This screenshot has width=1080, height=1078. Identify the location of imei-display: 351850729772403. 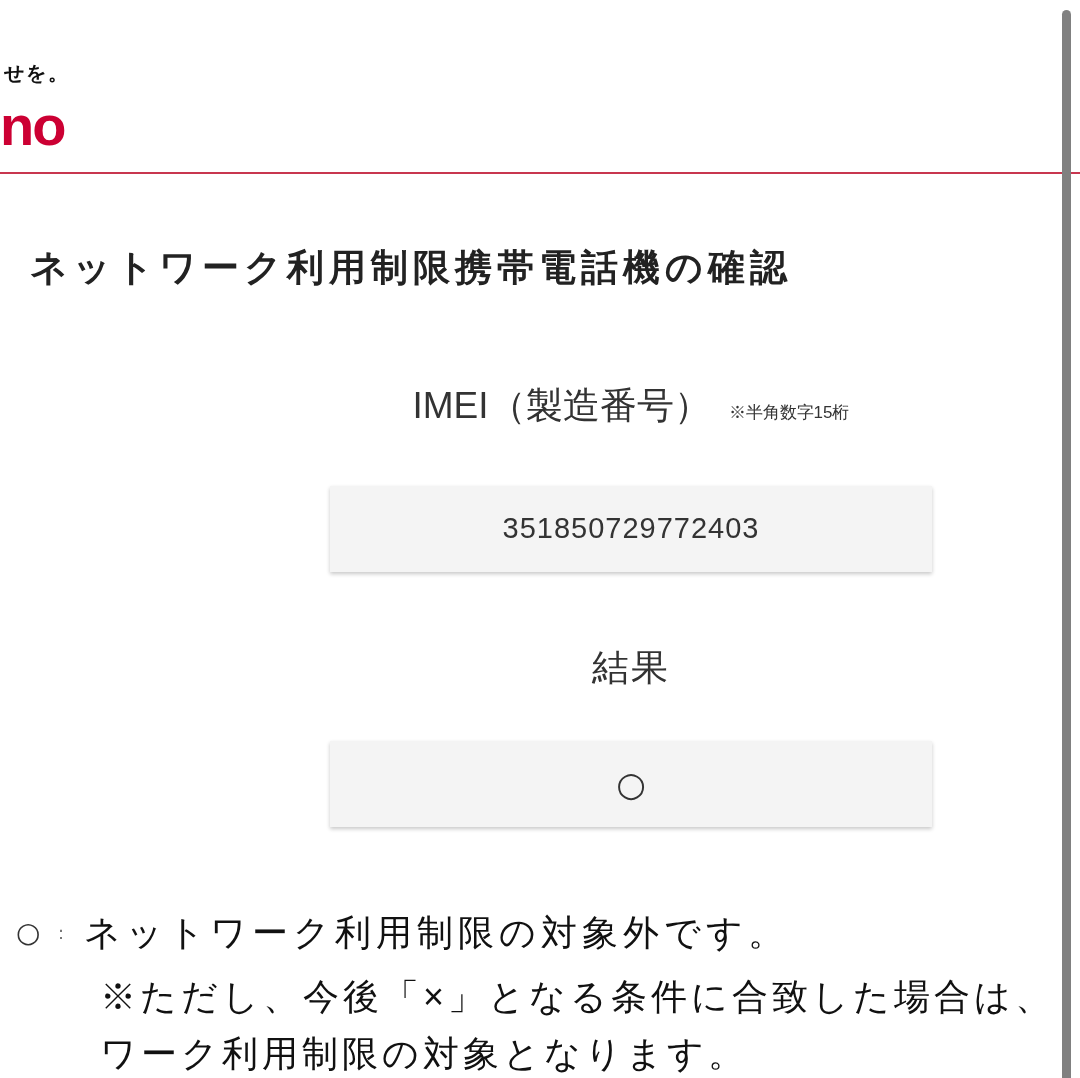
(631, 529).